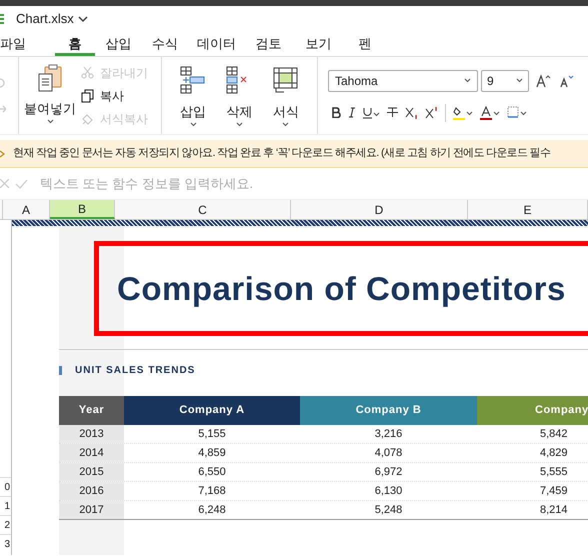 The width and height of the screenshot is (588, 557). What do you see at coordinates (379, 209) in the screenshot?
I see `column-header: D` at bounding box center [379, 209].